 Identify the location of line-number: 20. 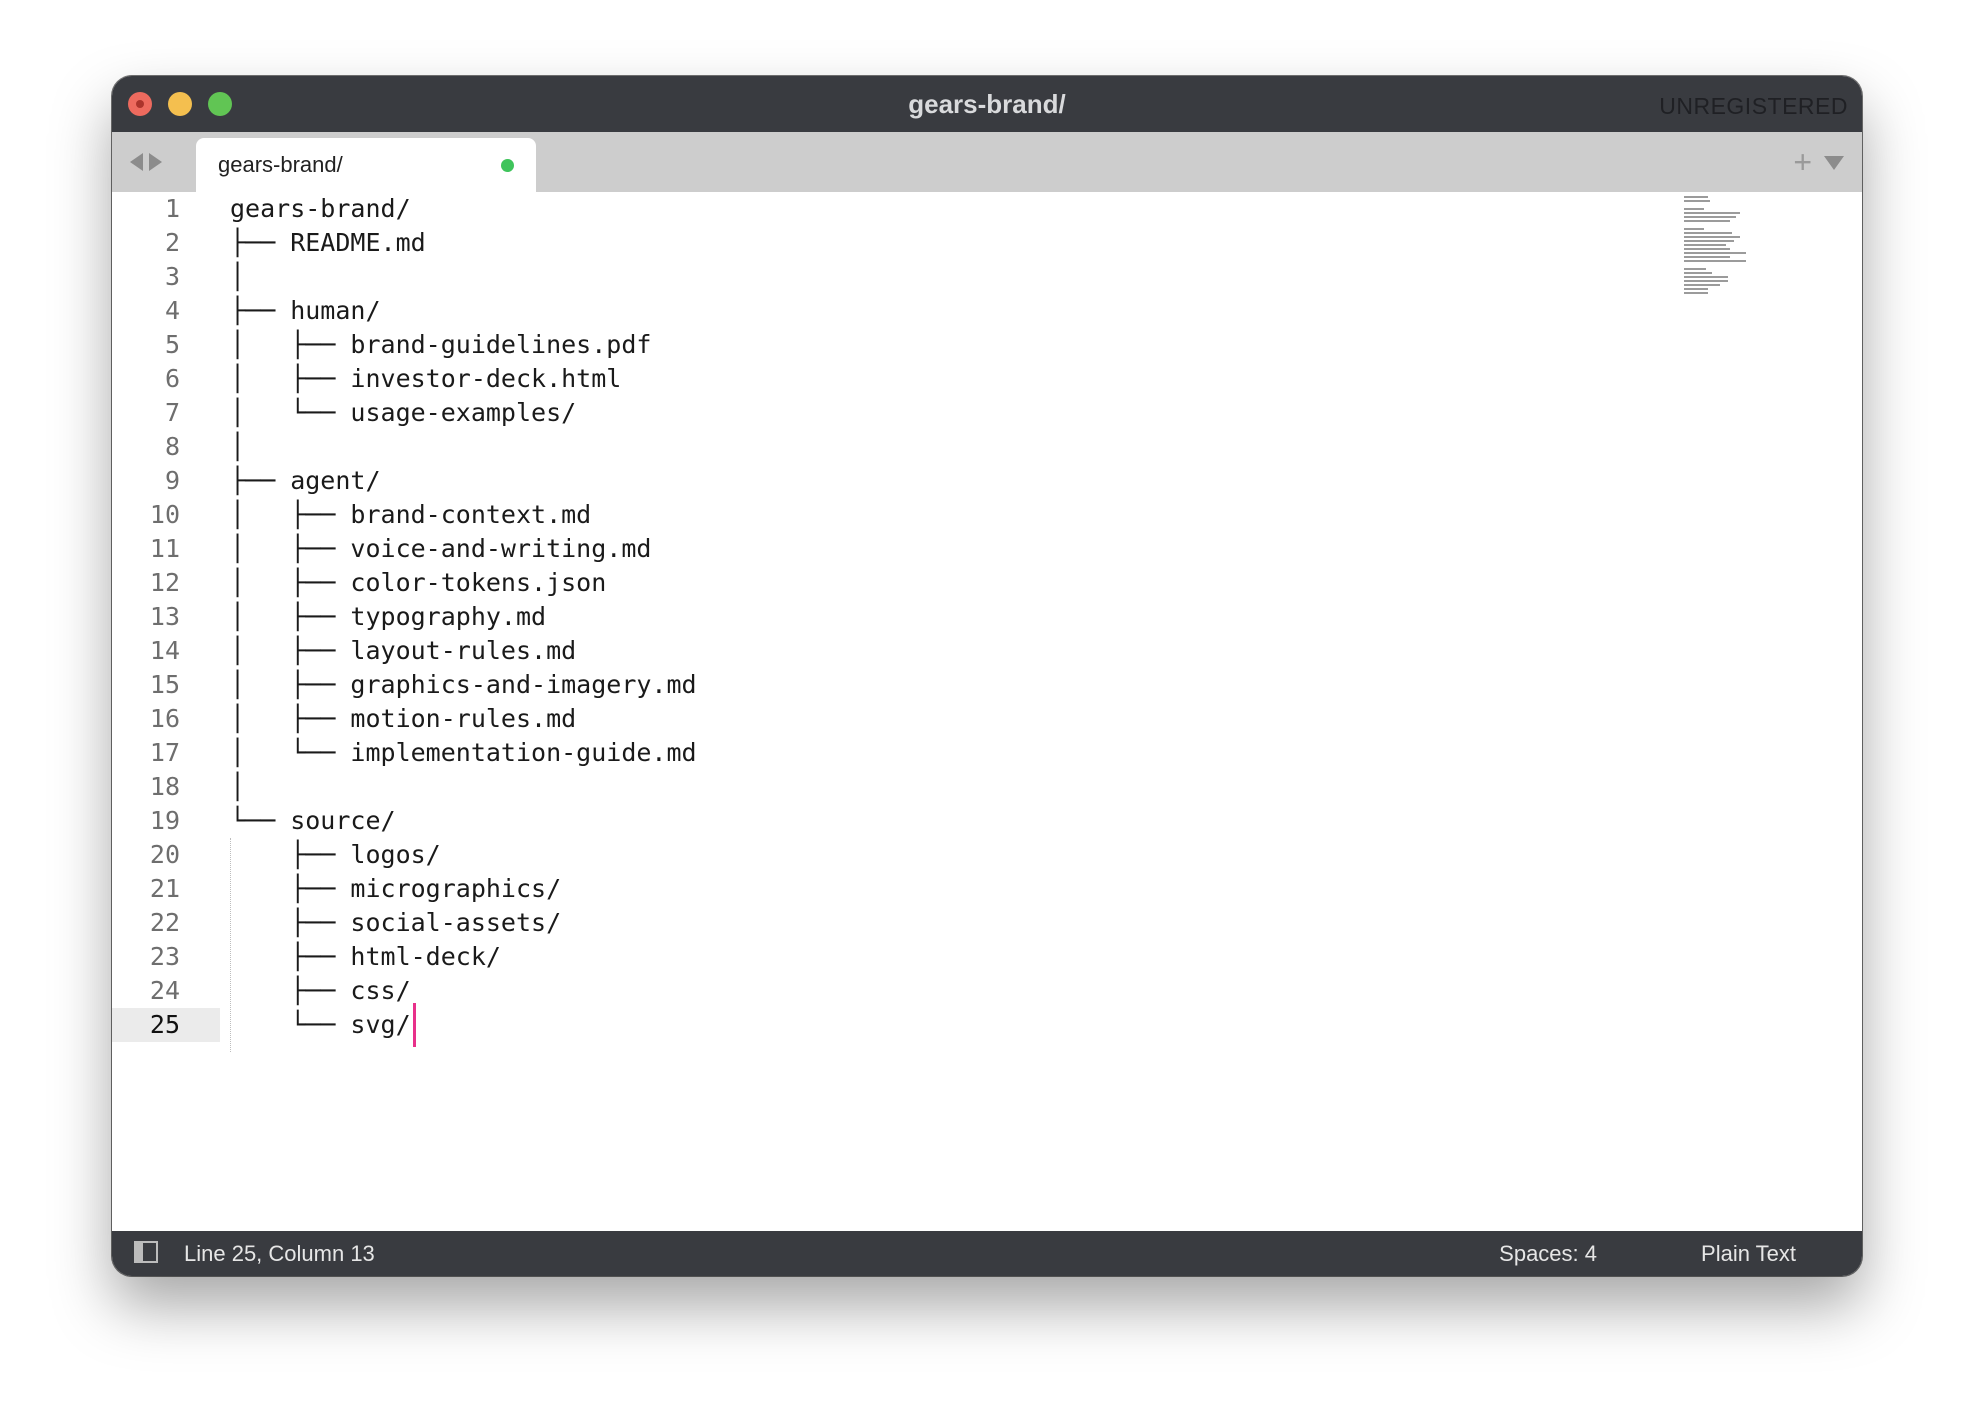
(164, 854).